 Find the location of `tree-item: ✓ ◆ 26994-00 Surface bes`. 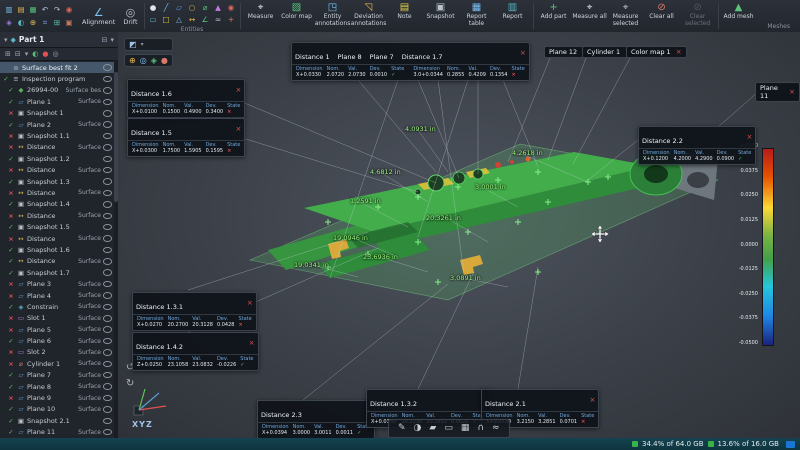

tree-item: ✓ ◆ 26994-00 Surface bes is located at coordinates (59, 90).